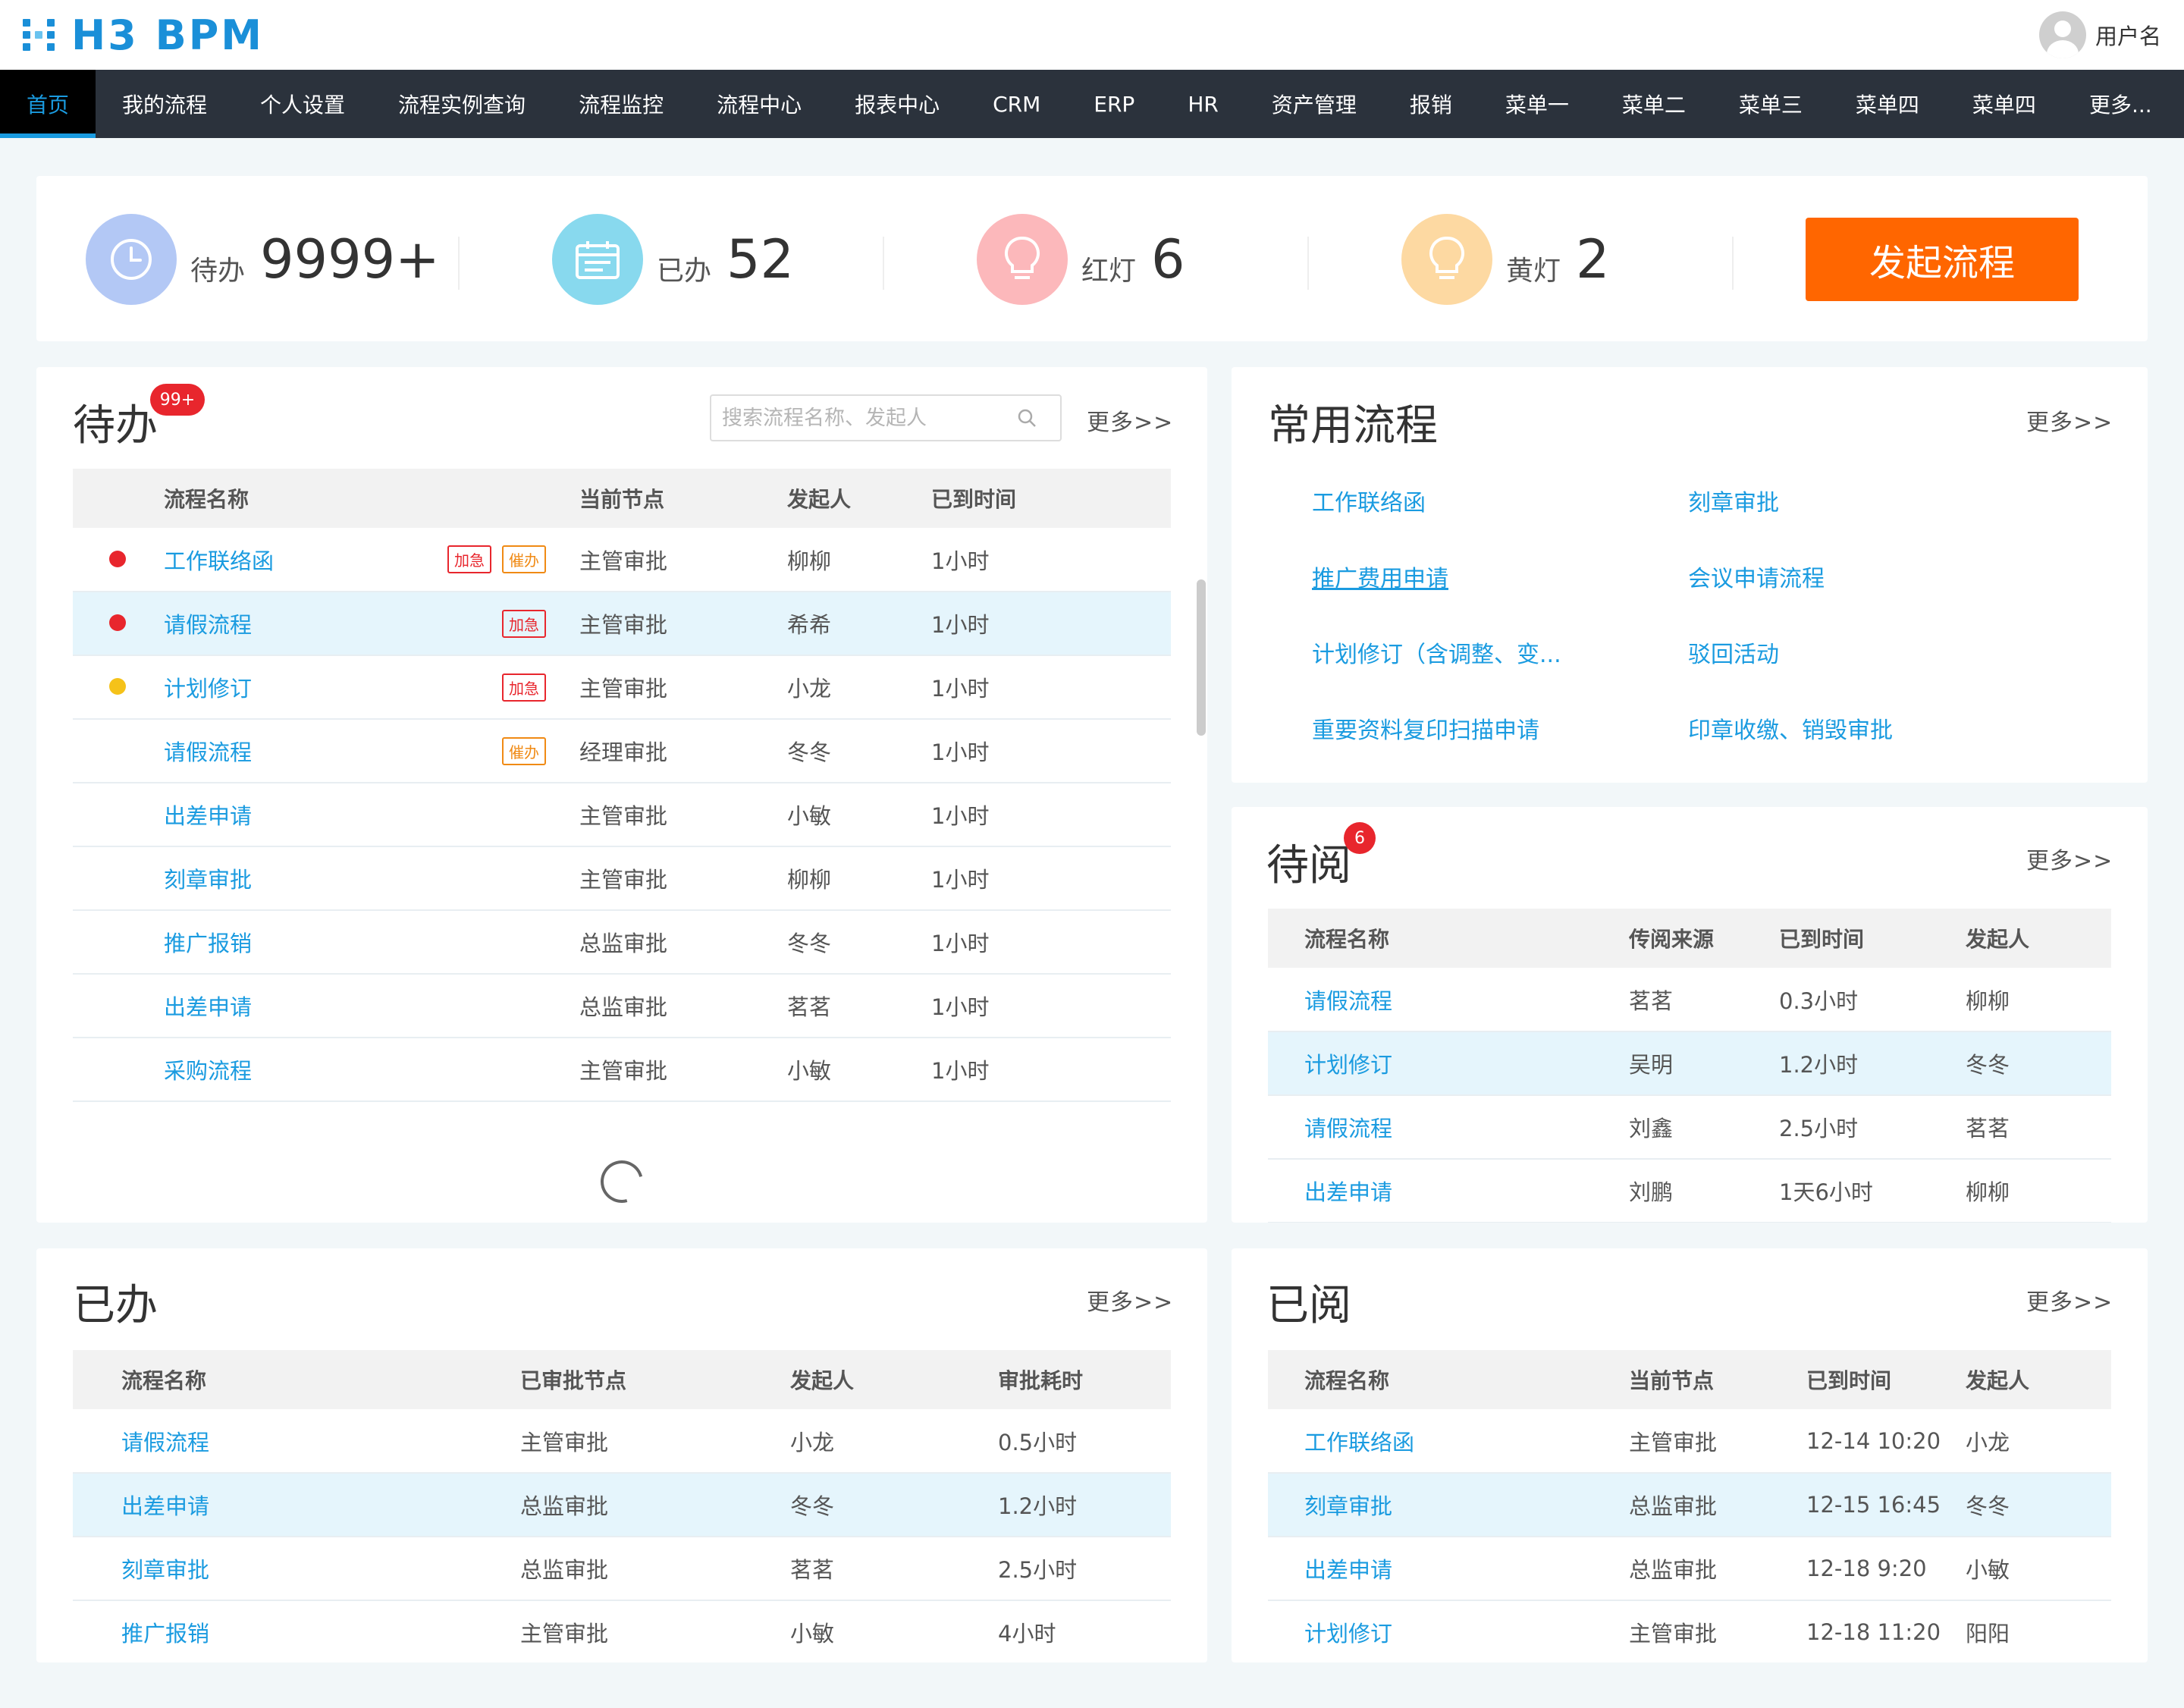 This screenshot has width=2184, height=1708. Describe the element at coordinates (2128, 35) in the screenshot. I see `username: 用户名` at that location.